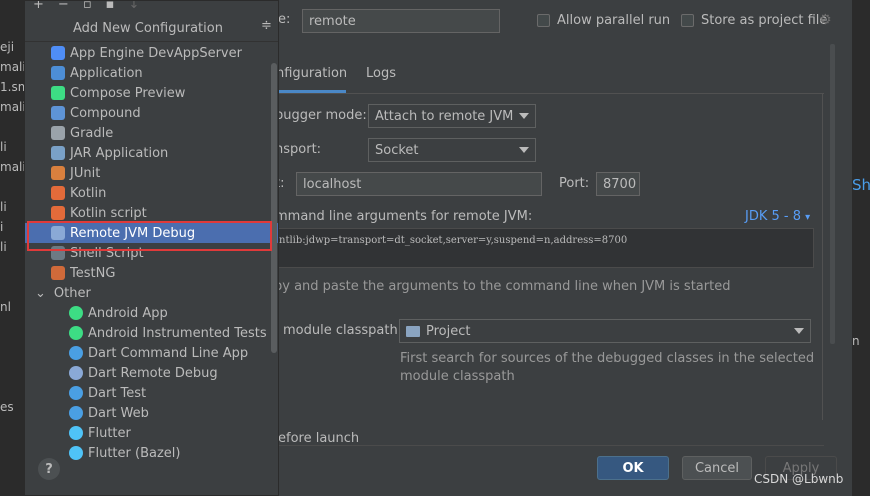  What do you see at coordinates (614, 20) in the screenshot?
I see `allow-parallel-label: Allow parallel run` at bounding box center [614, 20].